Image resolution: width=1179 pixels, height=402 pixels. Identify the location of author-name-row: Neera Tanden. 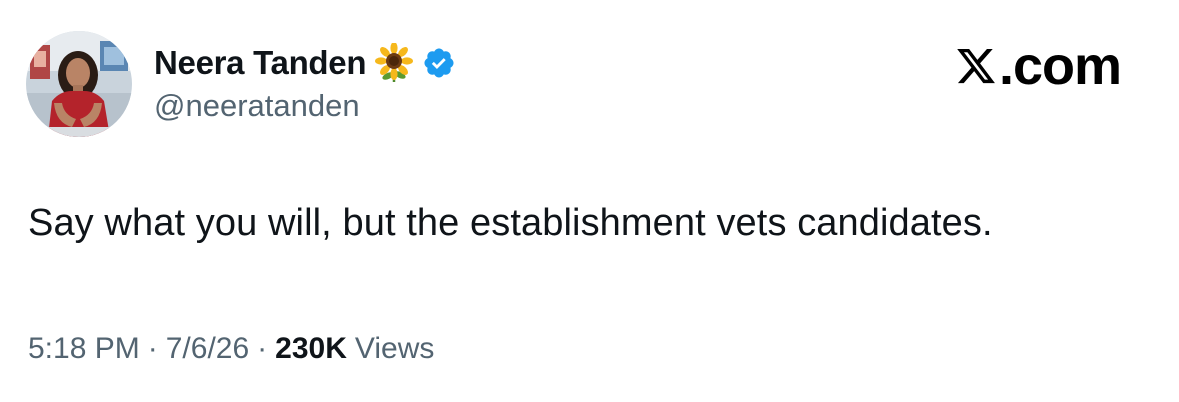
(305, 63).